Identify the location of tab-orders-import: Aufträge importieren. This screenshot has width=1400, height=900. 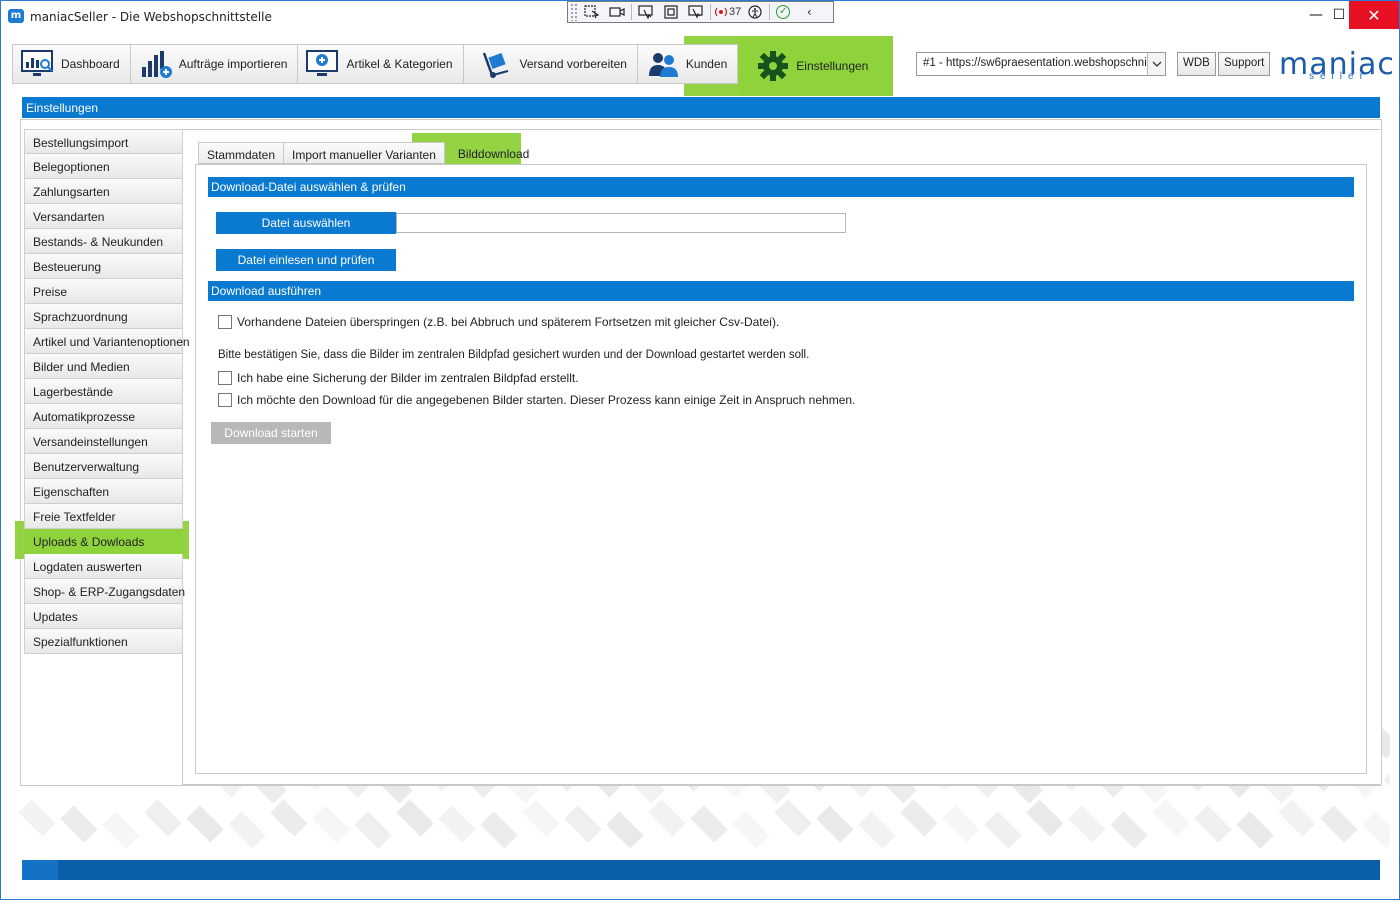
(214, 64).